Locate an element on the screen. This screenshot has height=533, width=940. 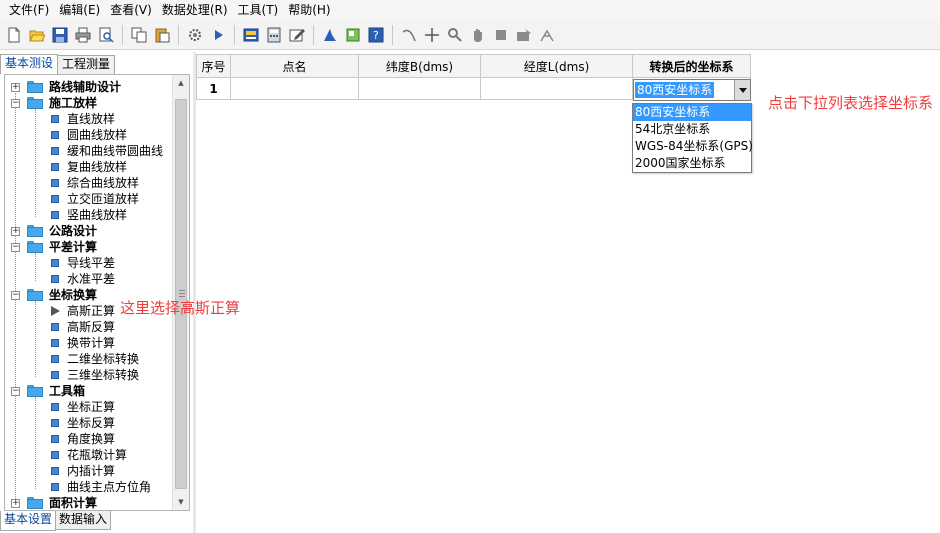
print-preview-icon is located at coordinates (106, 35).